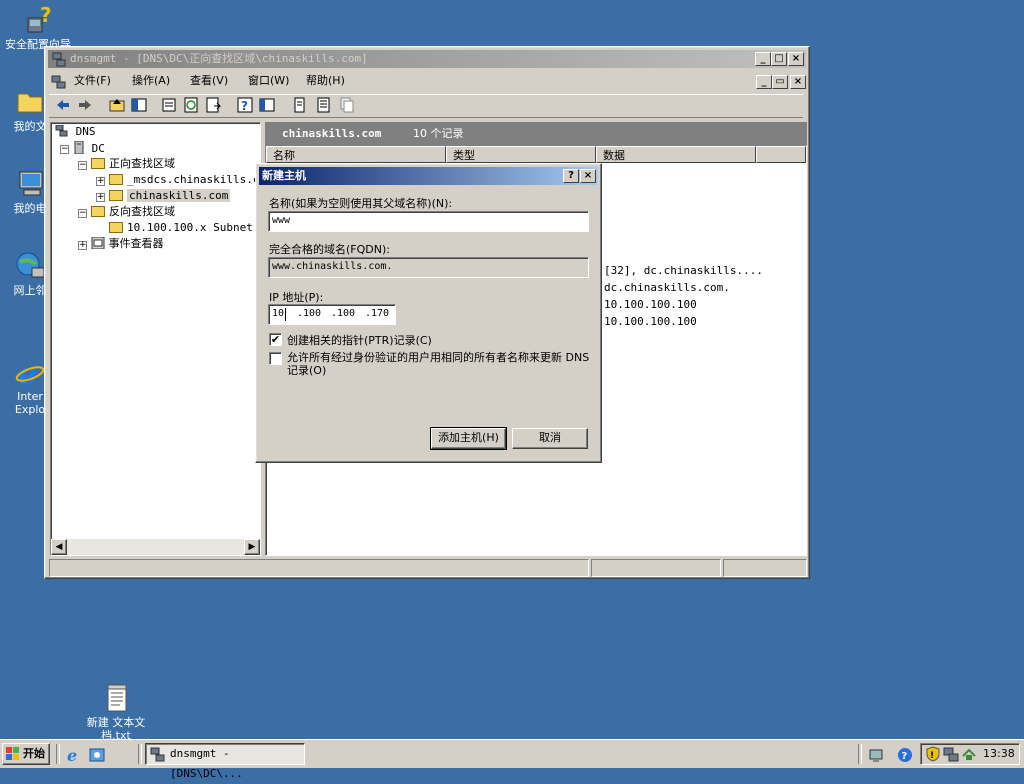 This screenshot has width=1024, height=784. I want to click on back-icon, so click(63, 105).